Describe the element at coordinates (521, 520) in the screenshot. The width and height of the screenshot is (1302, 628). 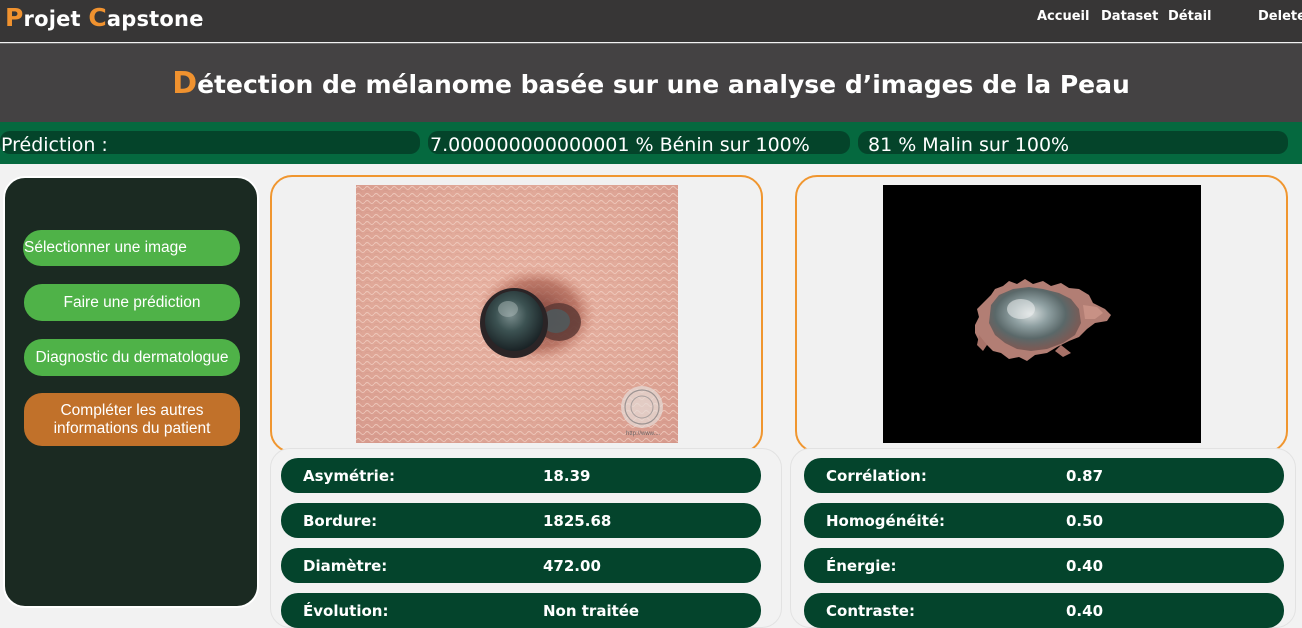
I see `stat-border: Bordure: 1825.68` at that location.